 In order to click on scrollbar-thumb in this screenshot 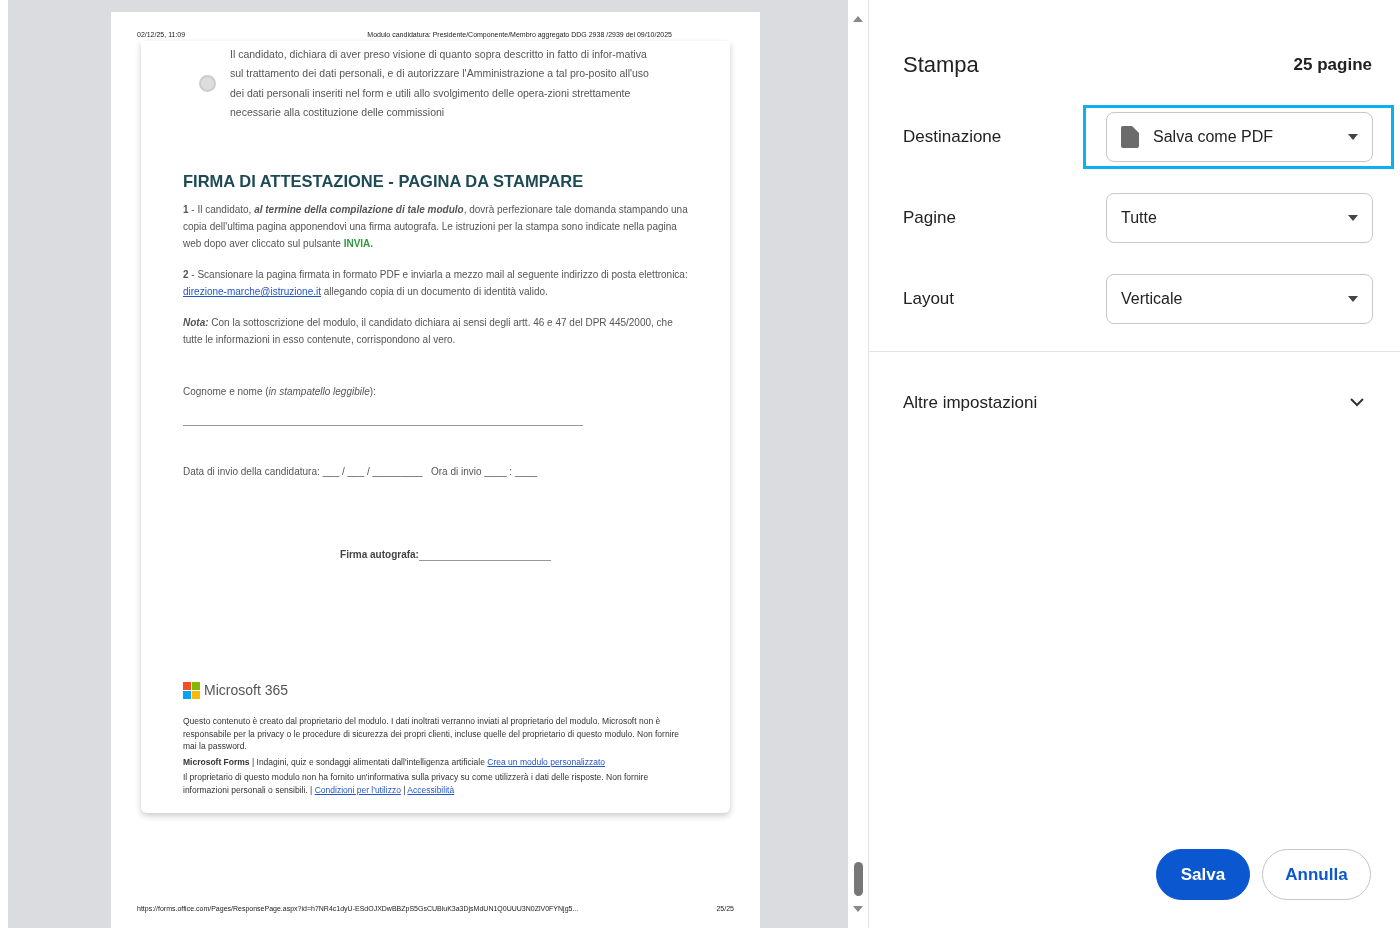, I will do `click(858, 879)`.